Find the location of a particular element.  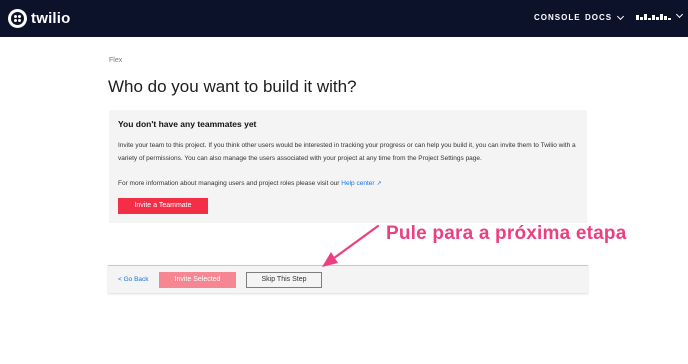

page-title: Who do you want to build it with? is located at coordinates (232, 86).